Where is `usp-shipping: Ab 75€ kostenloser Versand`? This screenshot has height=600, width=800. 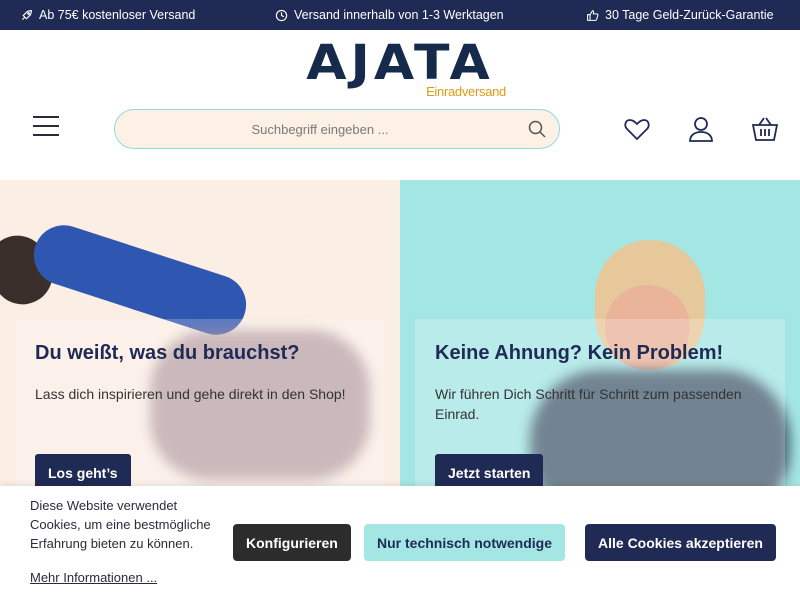 usp-shipping: Ab 75€ kostenloser Versand is located at coordinates (107, 15).